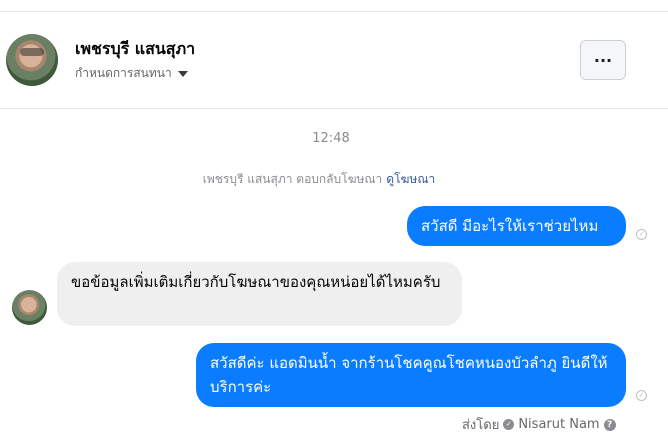 This screenshot has height=438, width=668. I want to click on sent-by-name: Nisarut Nam, so click(559, 424).